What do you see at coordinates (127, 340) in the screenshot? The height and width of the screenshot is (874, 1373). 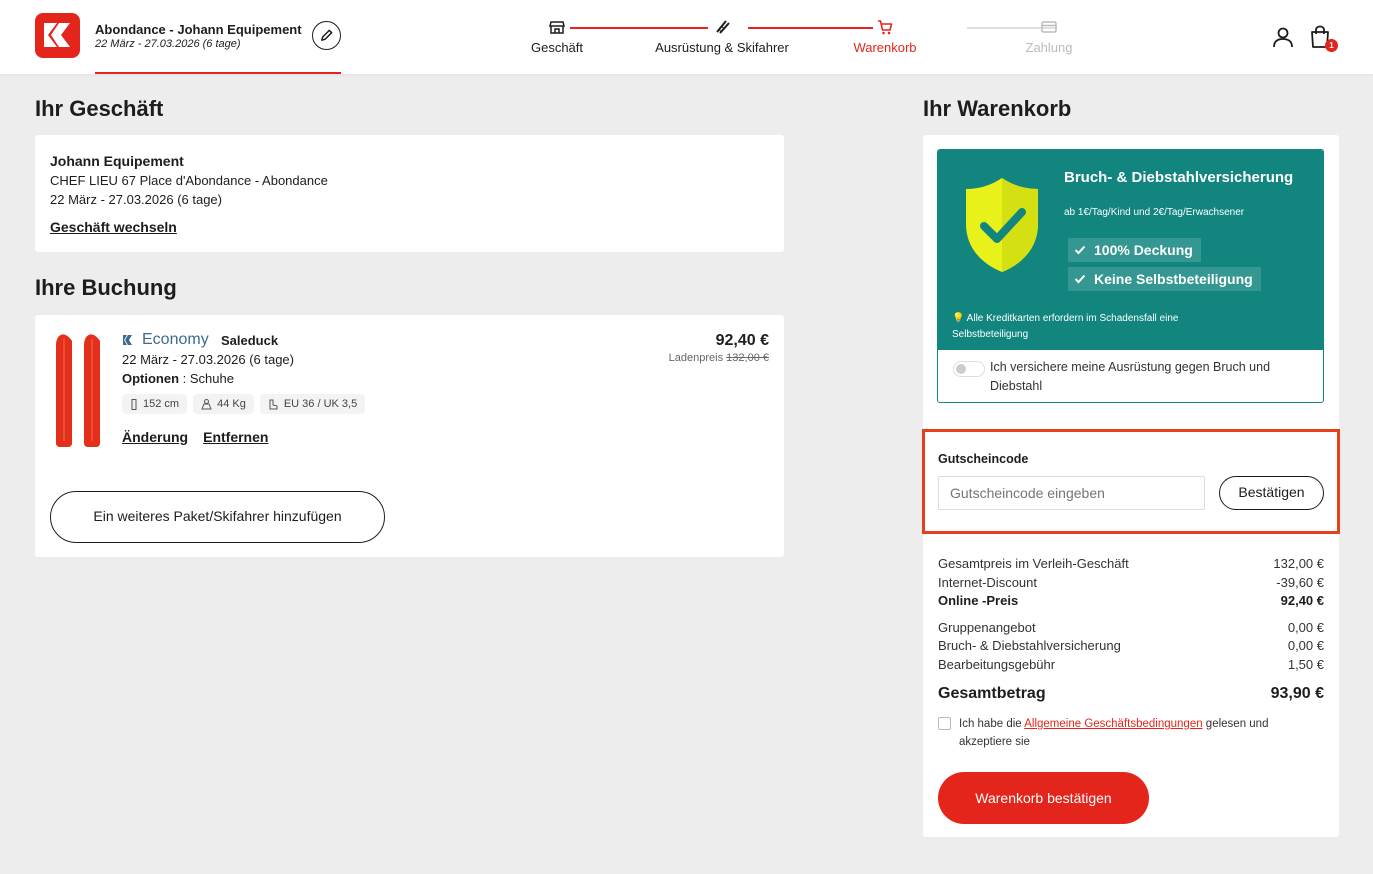 I see `brand-mark-icon` at bounding box center [127, 340].